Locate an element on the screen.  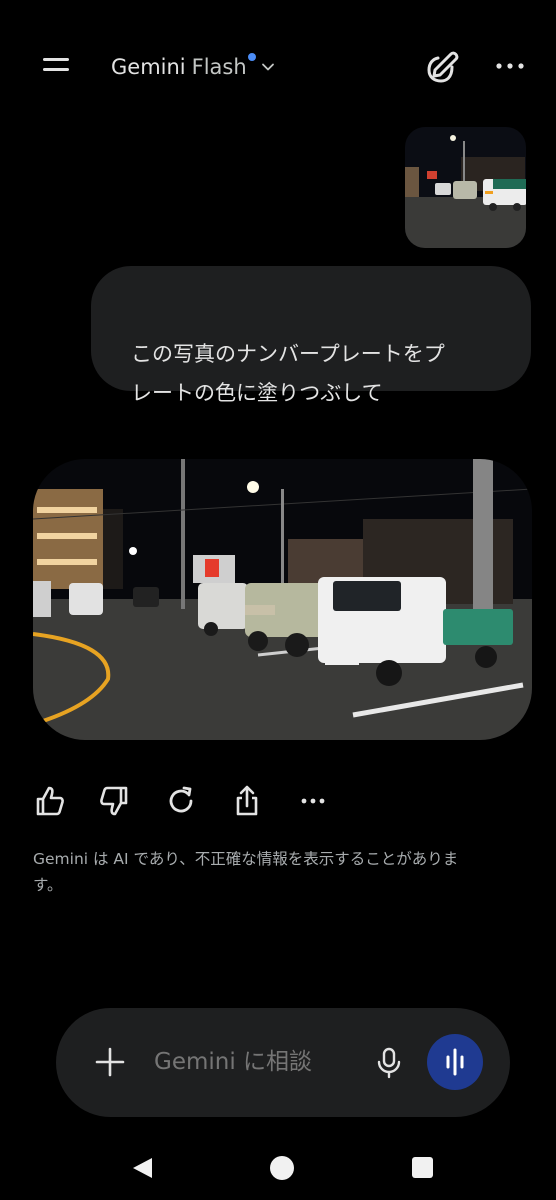
back-icon is located at coordinates (142, 1168).